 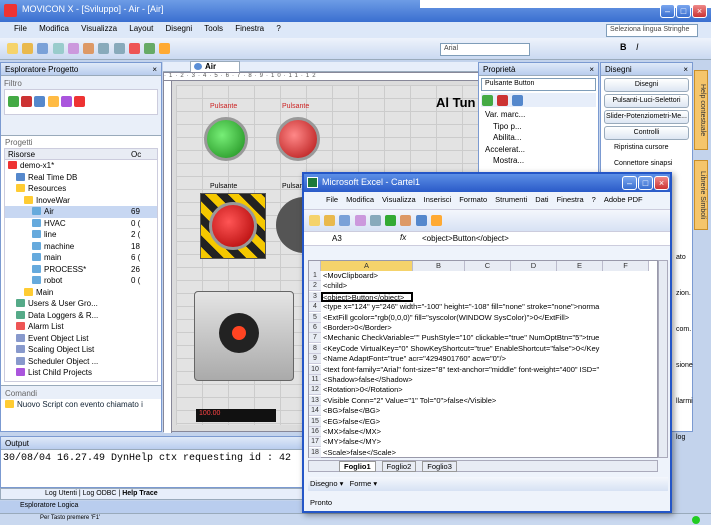 What do you see at coordinates (141, 28) in the screenshot?
I see `menu-layout: Layout` at bounding box center [141, 28].